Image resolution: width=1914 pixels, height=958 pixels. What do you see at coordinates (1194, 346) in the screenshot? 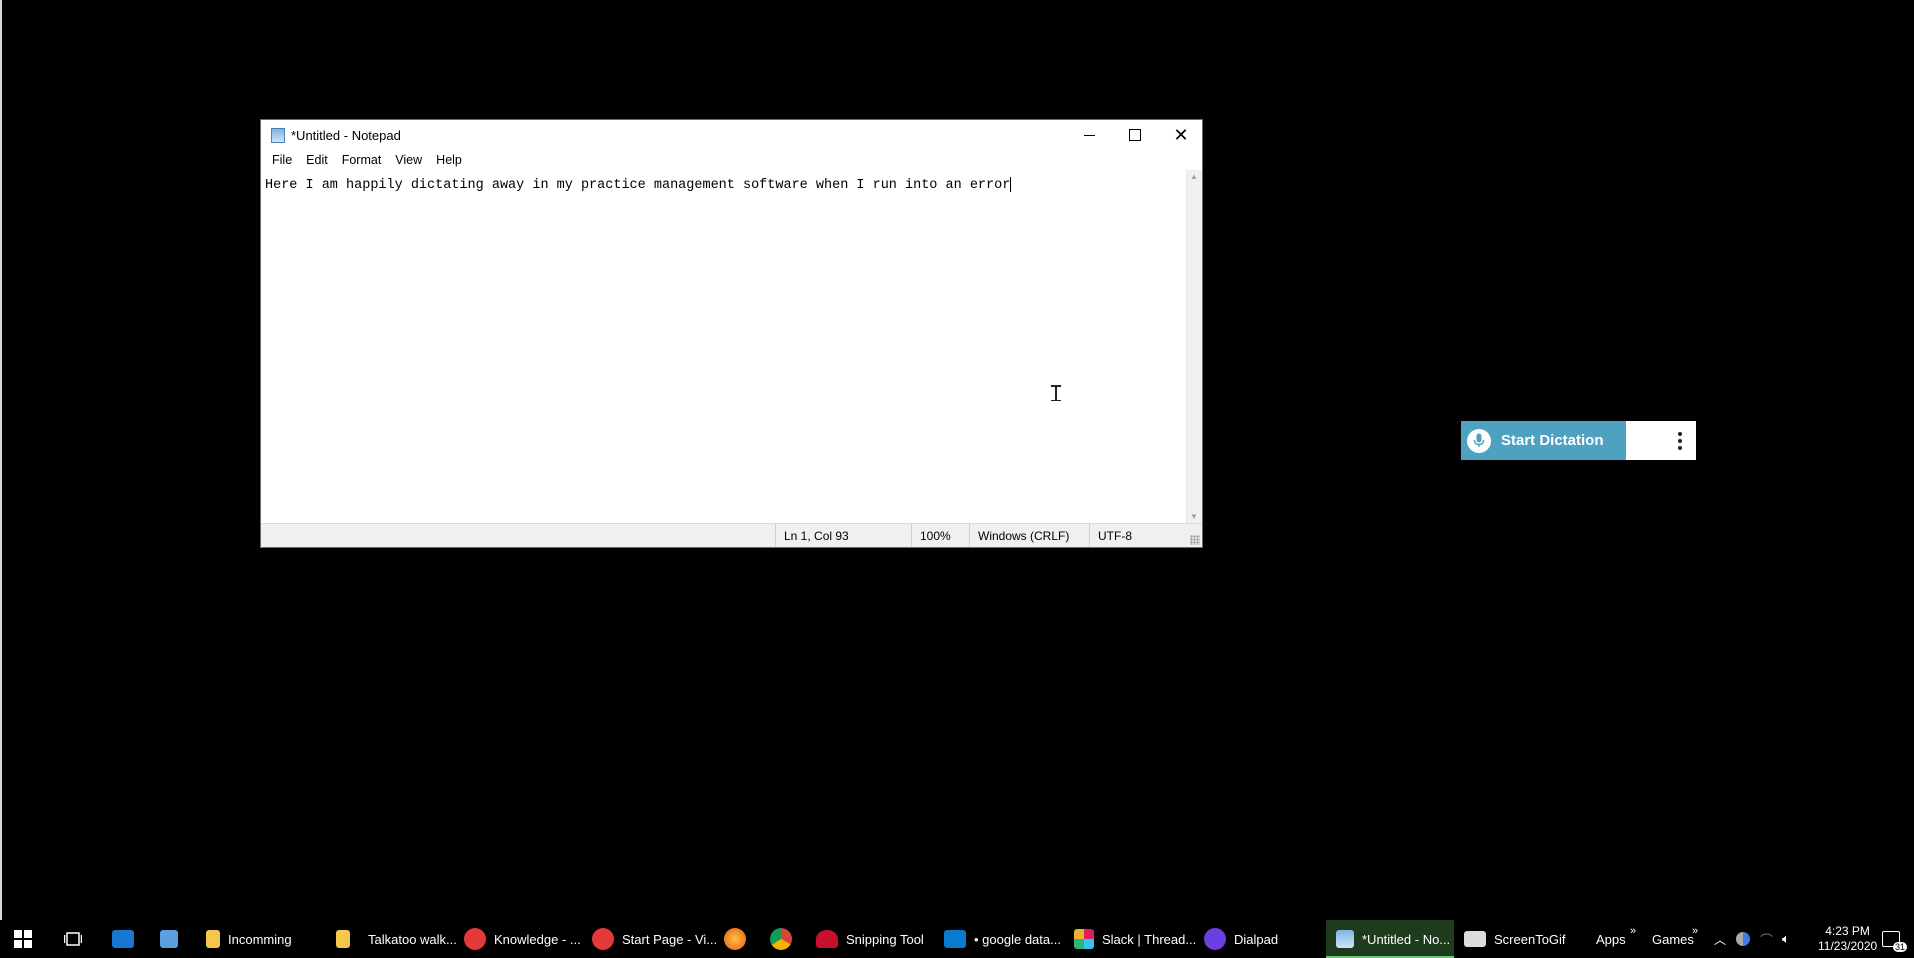
I see `vertical-scrollbar: ▲ ▼` at bounding box center [1194, 346].